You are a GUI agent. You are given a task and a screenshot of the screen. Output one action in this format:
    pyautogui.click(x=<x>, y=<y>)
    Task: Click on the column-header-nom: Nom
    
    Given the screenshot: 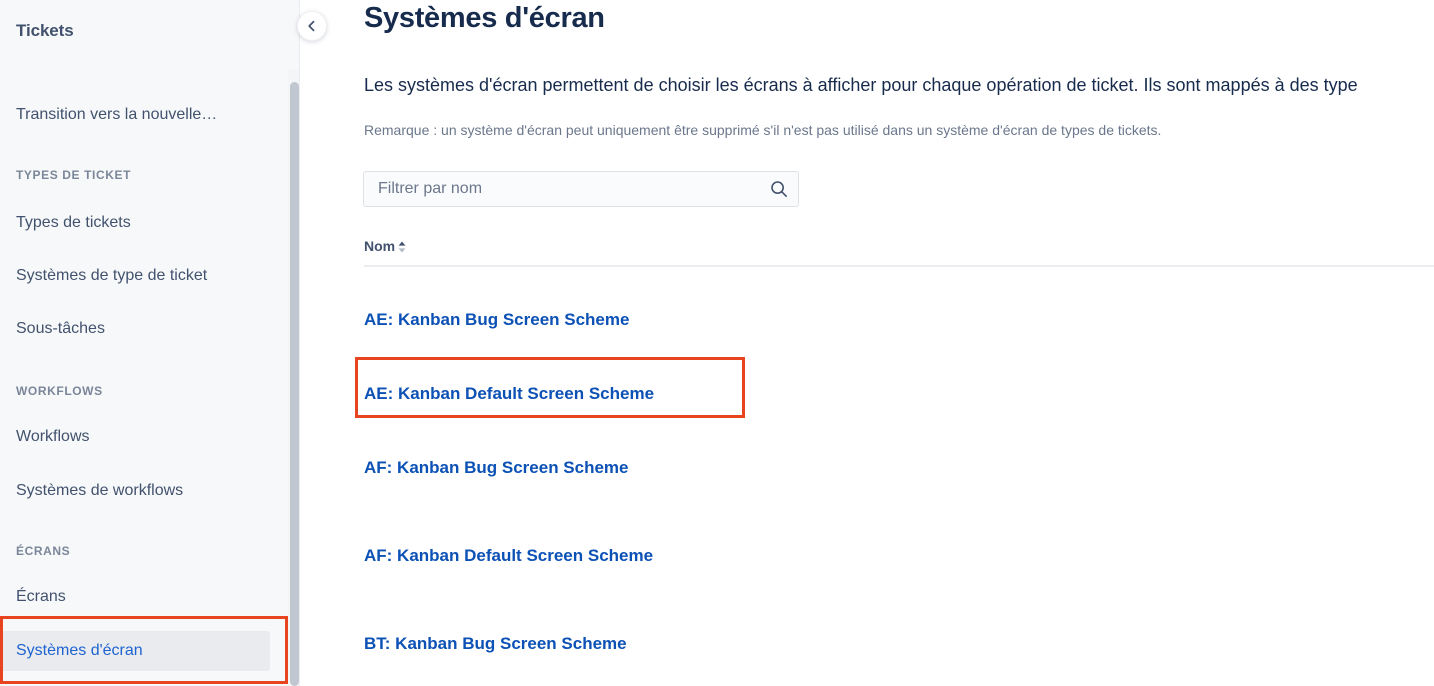 What is the action you would take?
    pyautogui.click(x=385, y=246)
    